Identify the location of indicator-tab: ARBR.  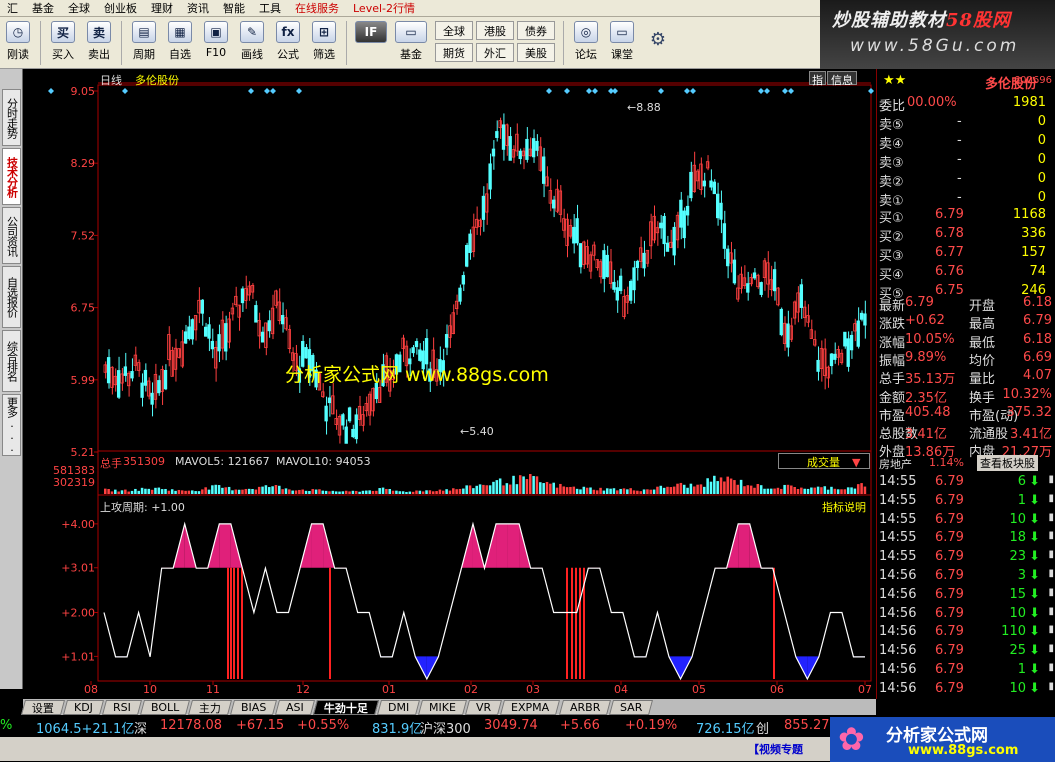
(584, 707).